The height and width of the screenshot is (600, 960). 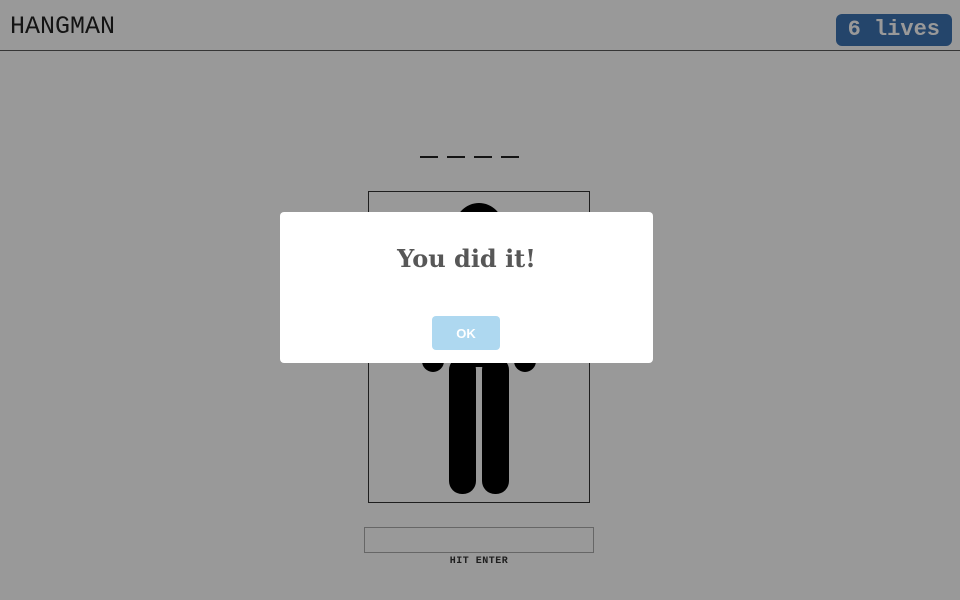 I want to click on success-dialog: You did it! OK, so click(x=466, y=287).